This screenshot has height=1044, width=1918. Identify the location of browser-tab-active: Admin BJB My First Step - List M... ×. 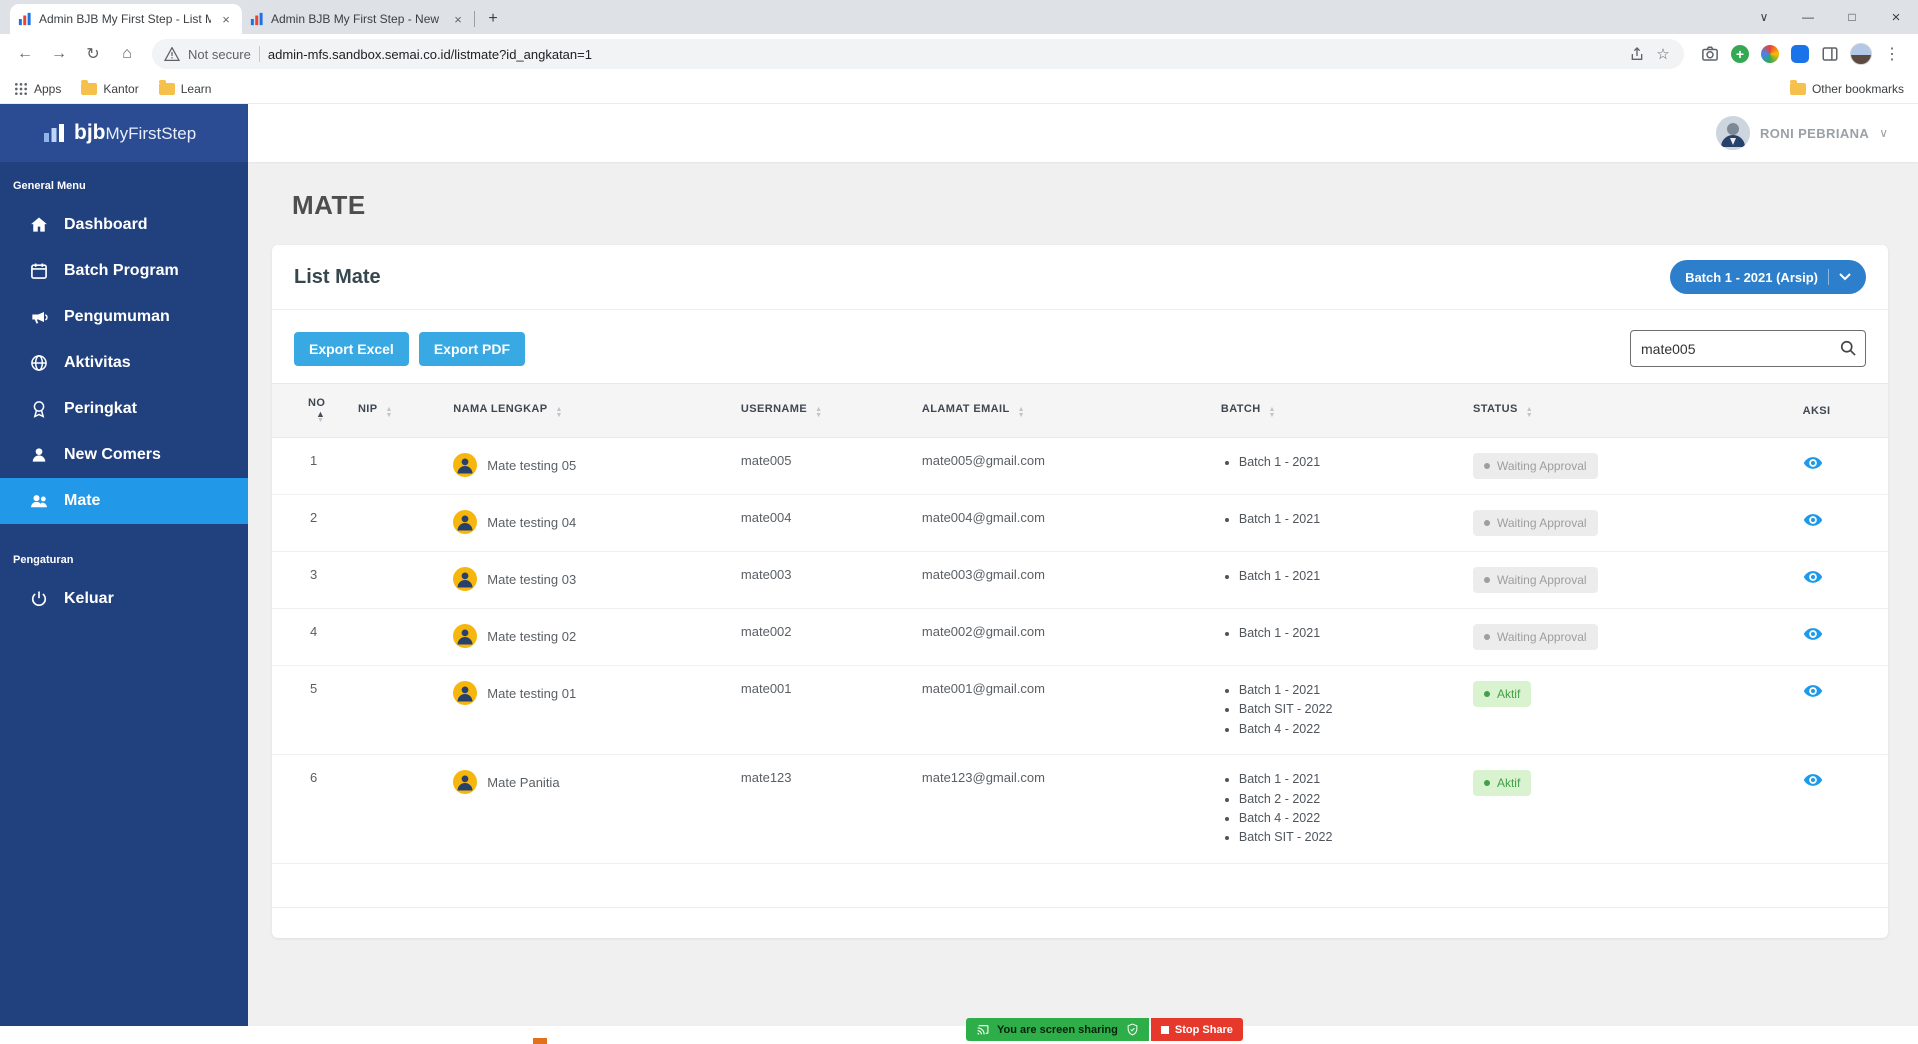
(126, 19).